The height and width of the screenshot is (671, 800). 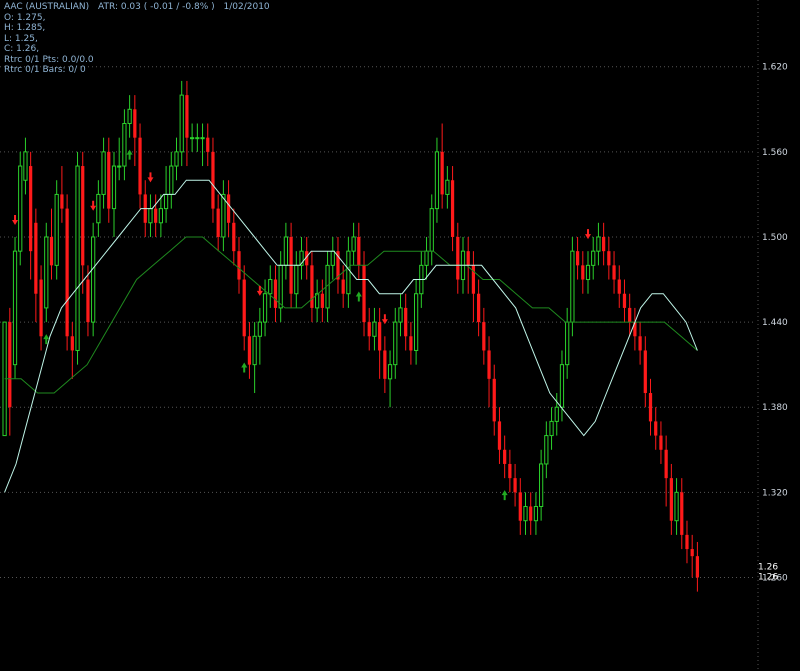 I want to click on close-value: C: 1.26,, so click(x=22, y=49).